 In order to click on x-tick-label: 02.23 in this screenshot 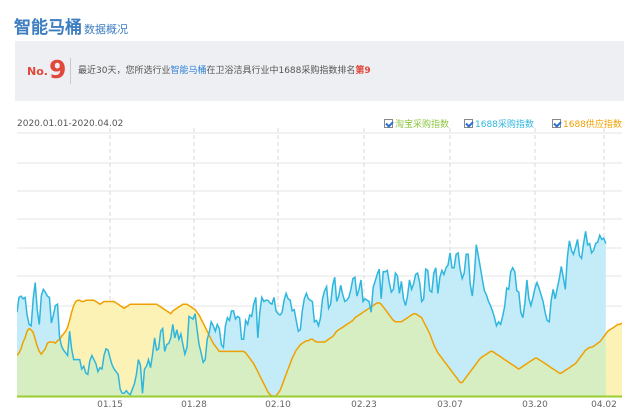, I will do `click(364, 405)`.